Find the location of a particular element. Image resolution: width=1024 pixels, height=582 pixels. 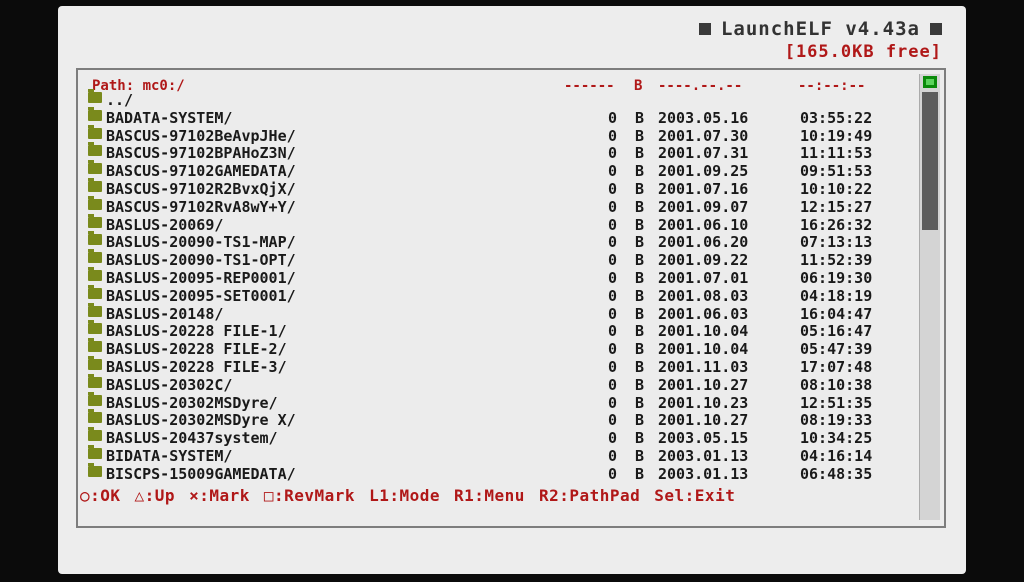

legend-exit: Sel:Exit is located at coordinates (695, 495).